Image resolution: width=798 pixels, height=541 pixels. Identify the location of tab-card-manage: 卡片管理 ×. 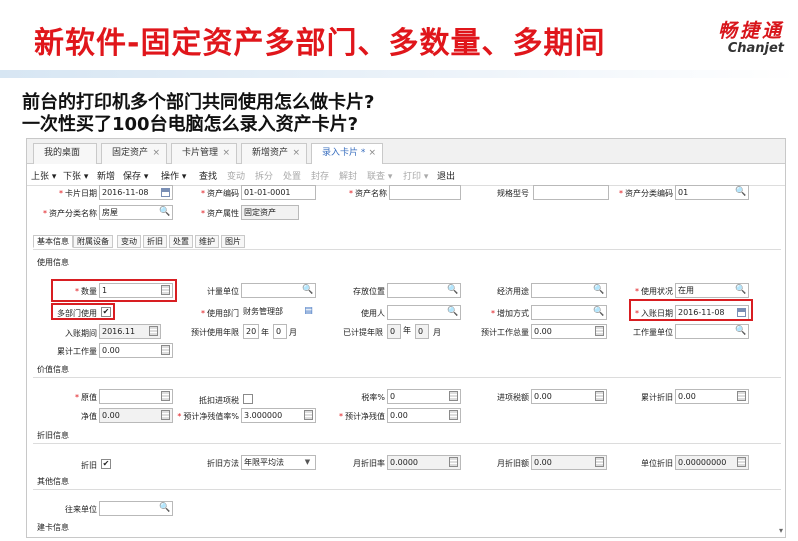
(204, 153).